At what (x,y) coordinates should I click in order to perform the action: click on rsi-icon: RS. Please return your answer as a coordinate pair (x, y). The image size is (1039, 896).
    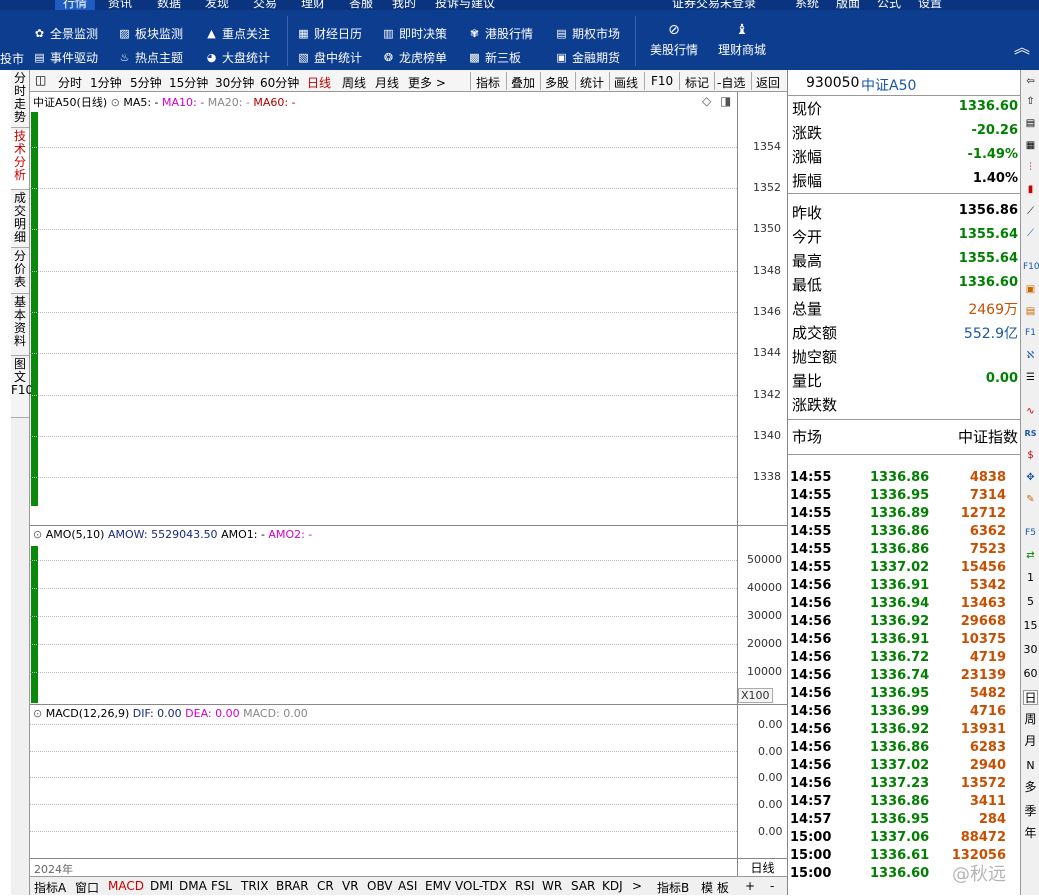
    Looking at the image, I should click on (1030, 433).